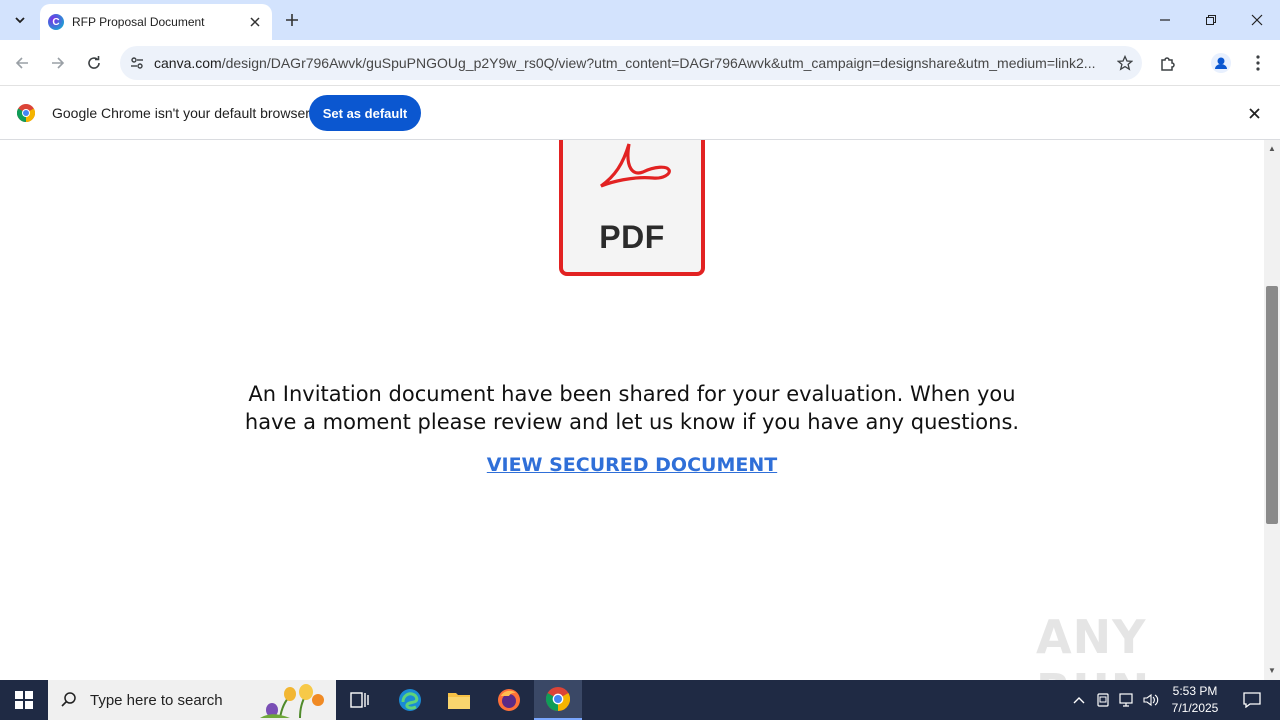  I want to click on new-tab-button, so click(292, 20).